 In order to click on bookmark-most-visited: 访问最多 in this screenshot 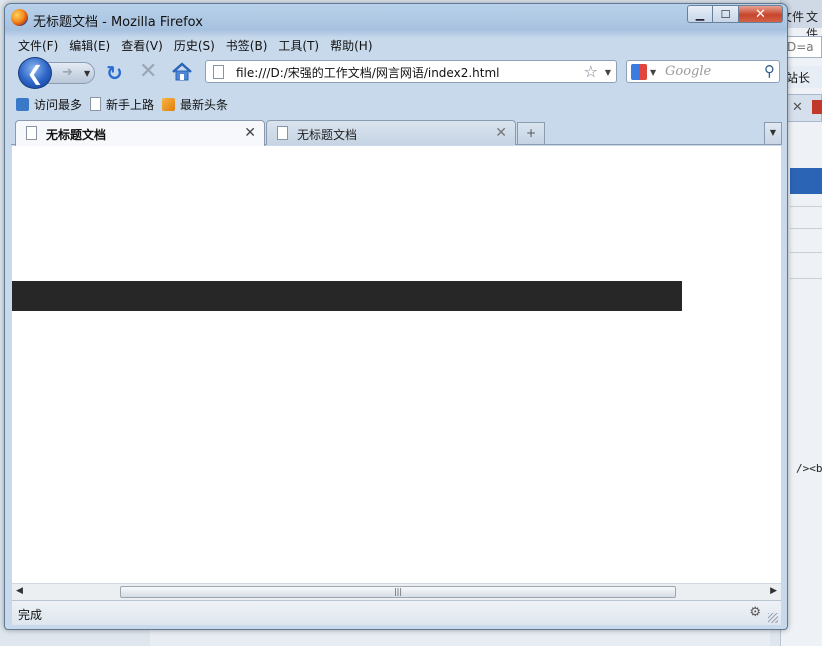, I will do `click(49, 104)`.